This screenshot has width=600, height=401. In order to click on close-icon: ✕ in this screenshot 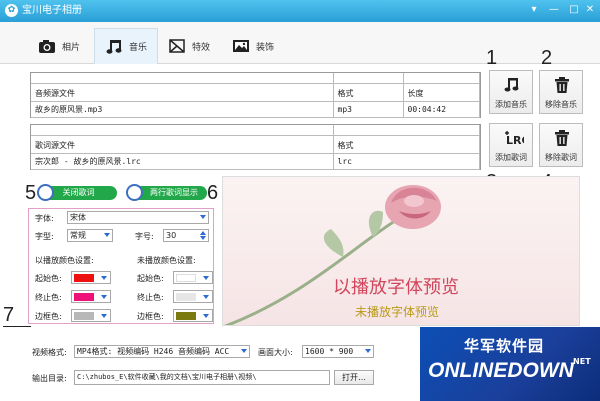, I will do `click(590, 10)`.